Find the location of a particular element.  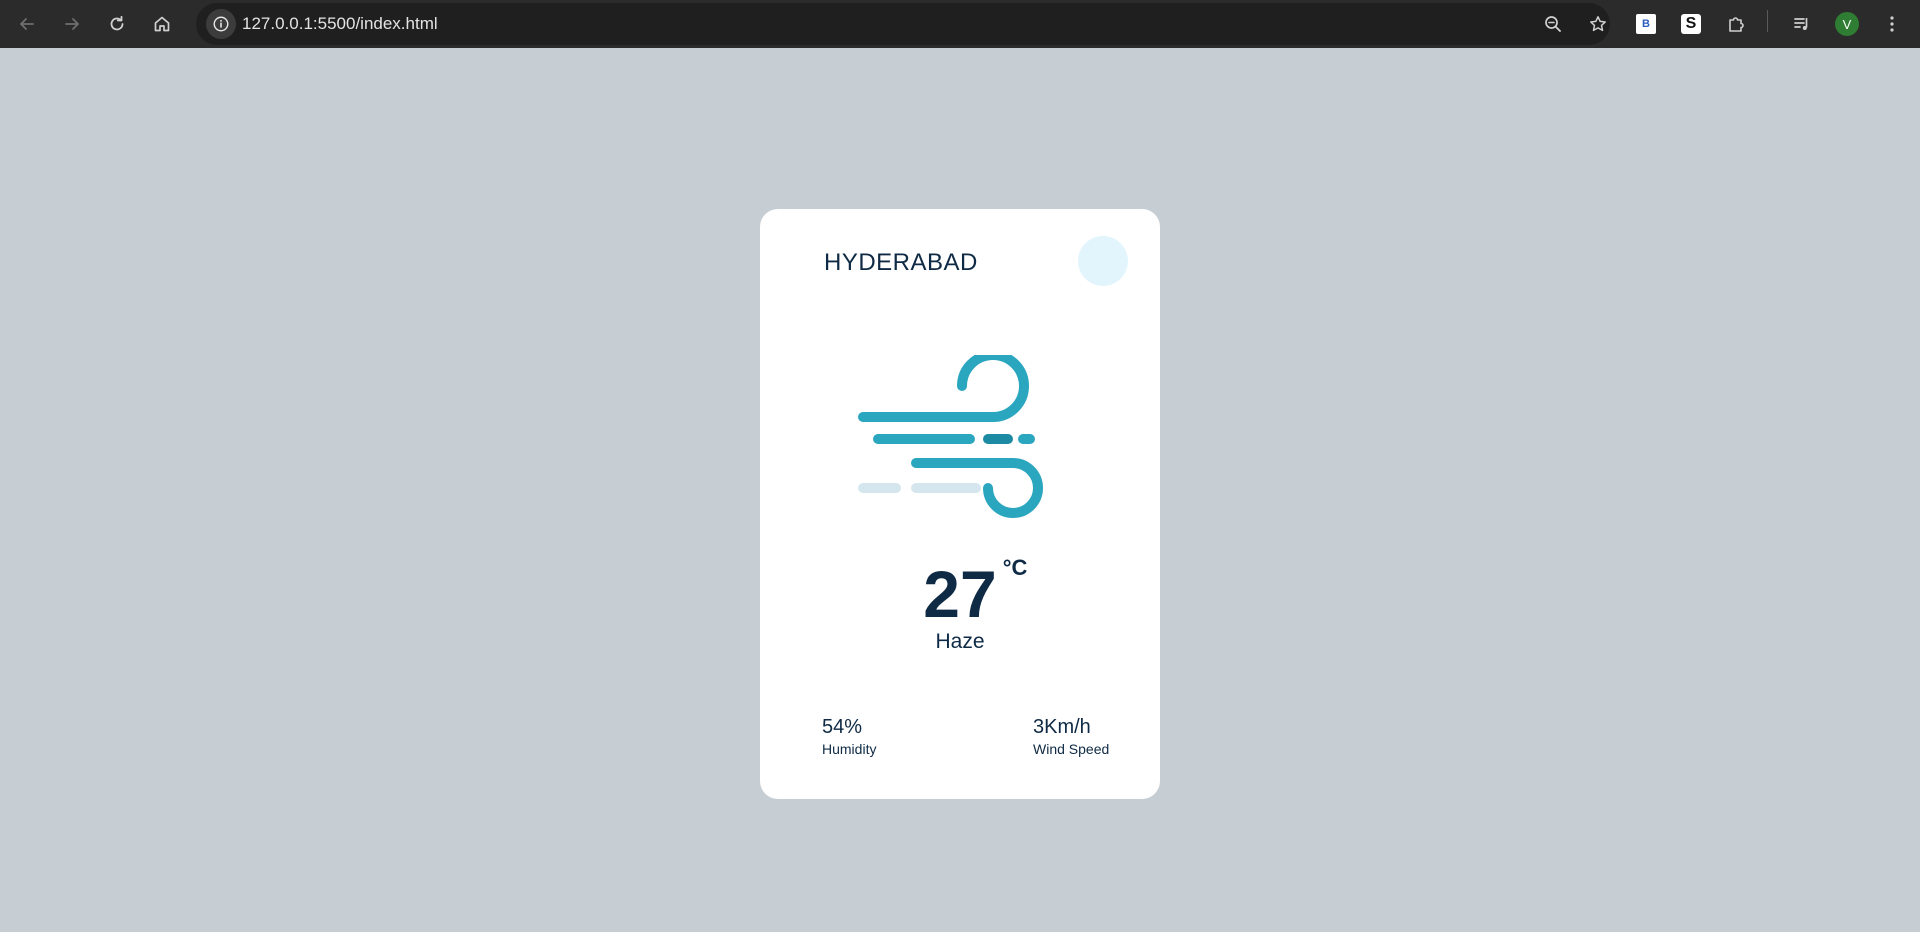

back-button is located at coordinates (27, 24).